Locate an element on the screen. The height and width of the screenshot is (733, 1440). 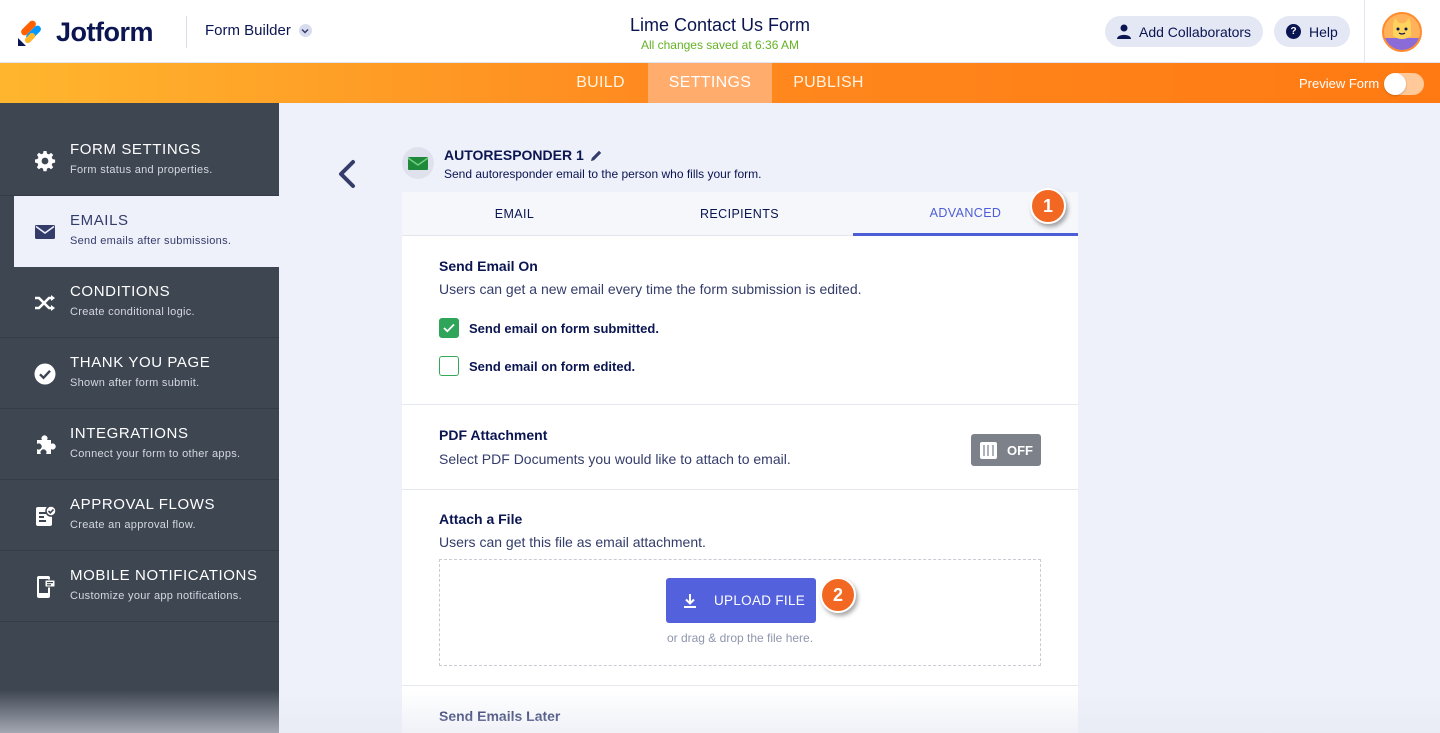
tab-build: BUILD is located at coordinates (600, 83).